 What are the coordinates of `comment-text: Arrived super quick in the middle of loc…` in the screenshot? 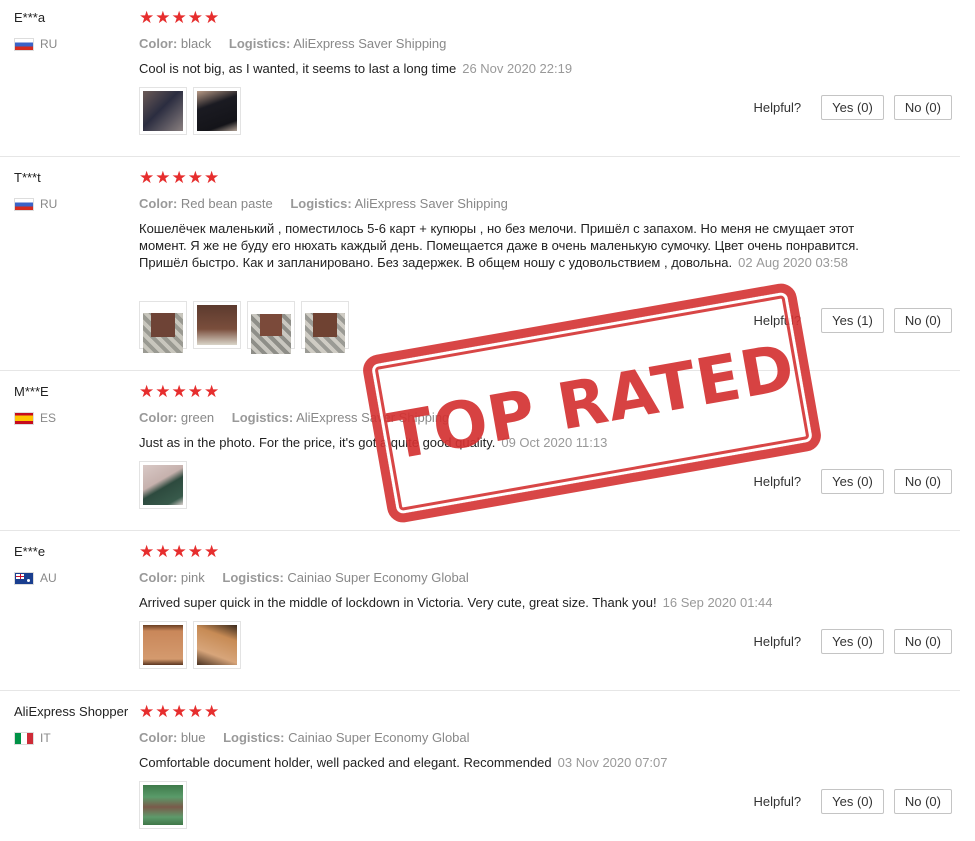 It's located at (398, 602).